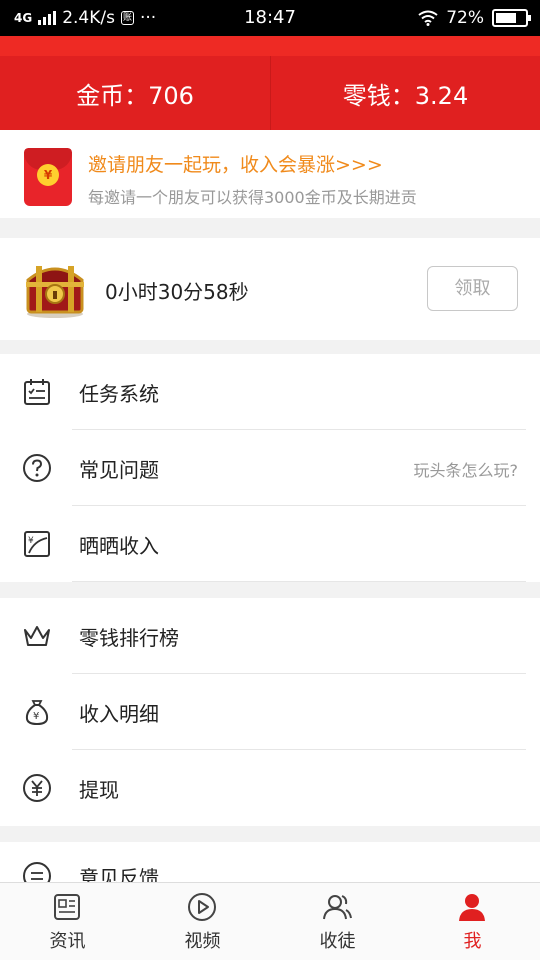 Image resolution: width=540 pixels, height=960 pixels. I want to click on battery-icon, so click(511, 18).